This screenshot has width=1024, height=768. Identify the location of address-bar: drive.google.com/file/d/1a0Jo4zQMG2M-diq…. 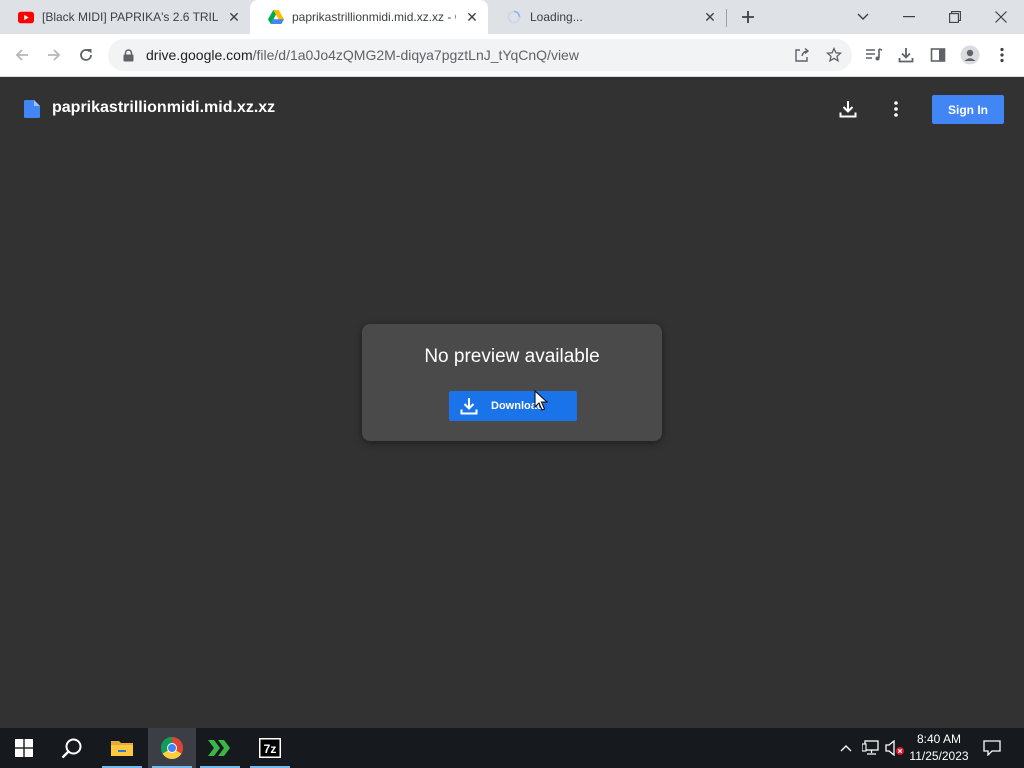
(480, 55).